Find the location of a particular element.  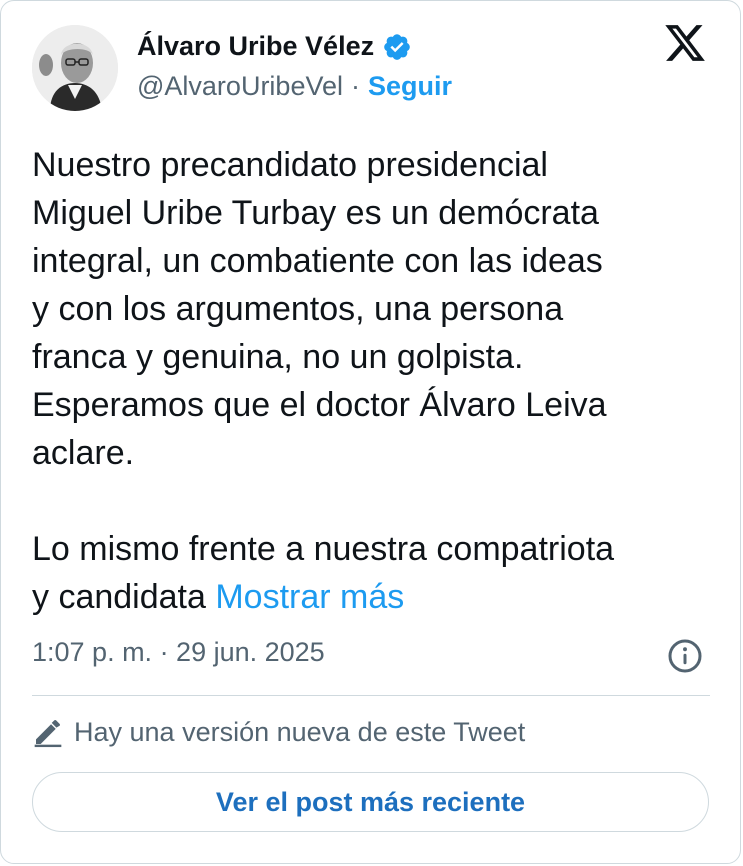

avatar is located at coordinates (75, 68).